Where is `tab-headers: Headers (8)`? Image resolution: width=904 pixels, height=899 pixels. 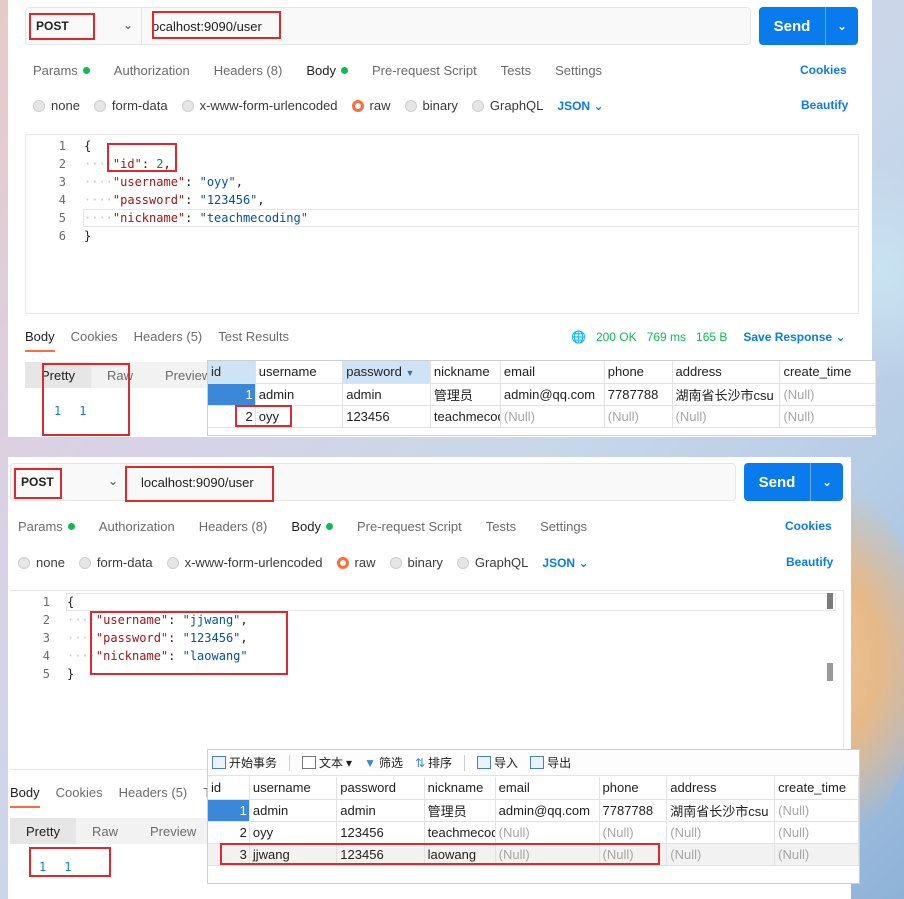
tab-headers: Headers (8) is located at coordinates (248, 70).